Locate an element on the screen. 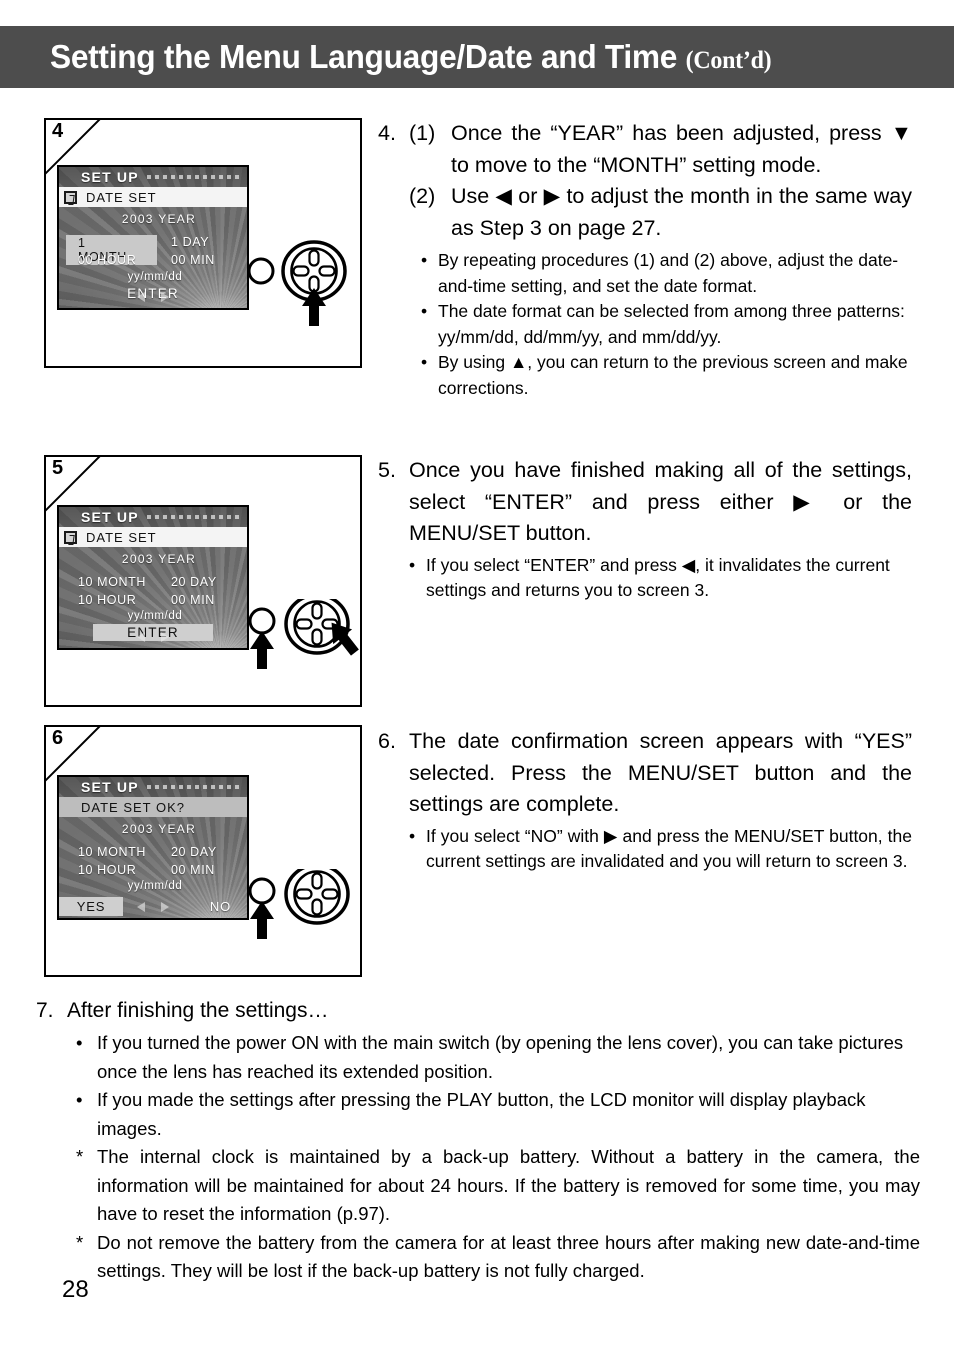 This screenshot has height=1345, width=954. lcd-title-5: DATE SET is located at coordinates (121, 537).